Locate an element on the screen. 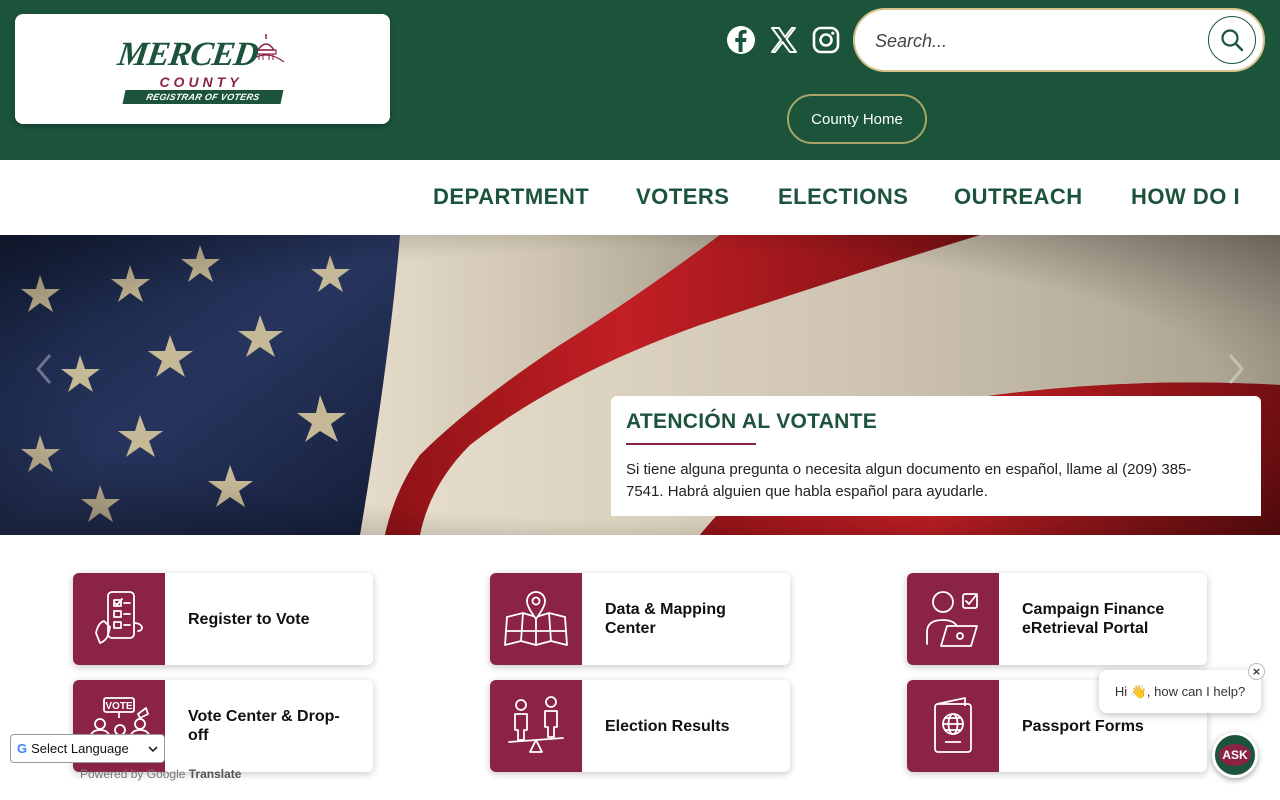  carousel-prev-button is located at coordinates (44, 369).